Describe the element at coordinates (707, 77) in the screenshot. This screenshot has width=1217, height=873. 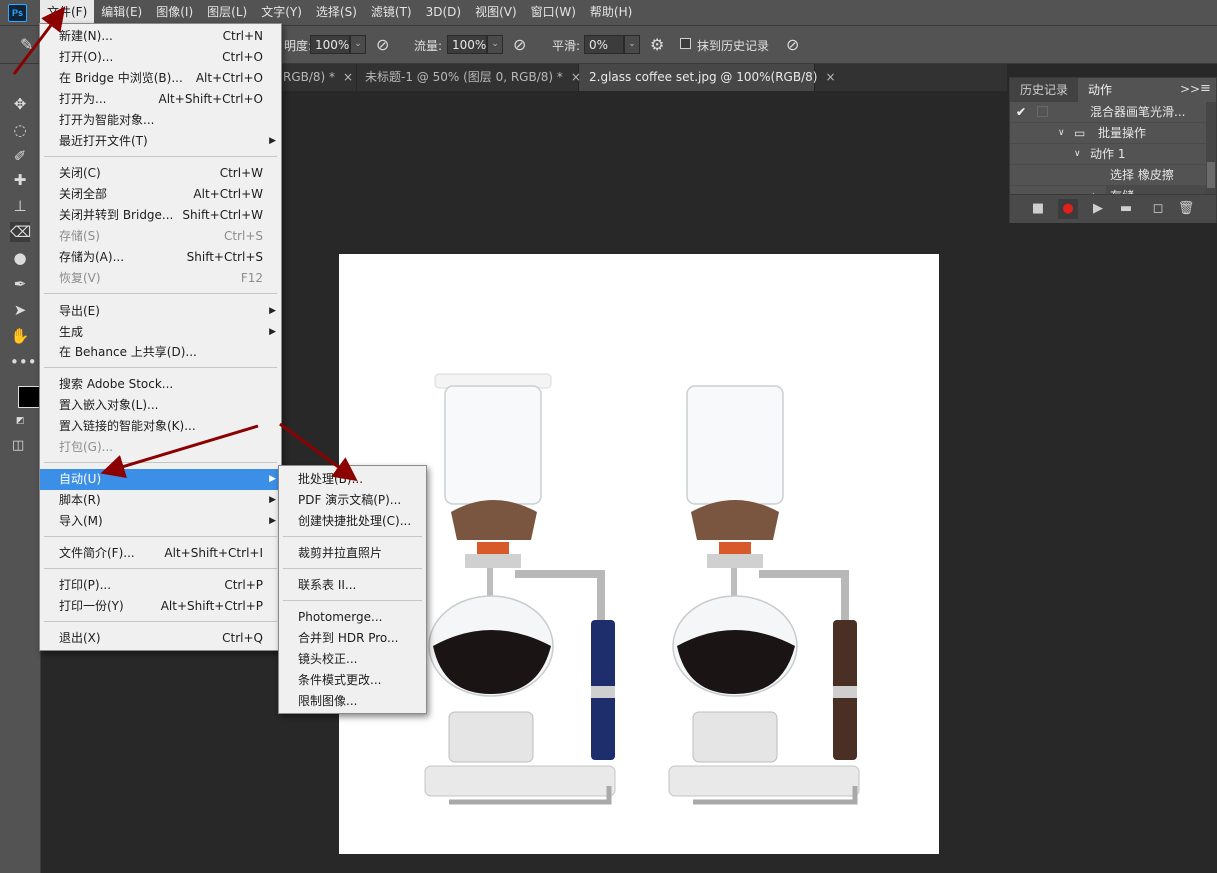
I see `tab-document-3: 2.glass coffee set.jpg @ 100%(RGB/8) ×` at that location.